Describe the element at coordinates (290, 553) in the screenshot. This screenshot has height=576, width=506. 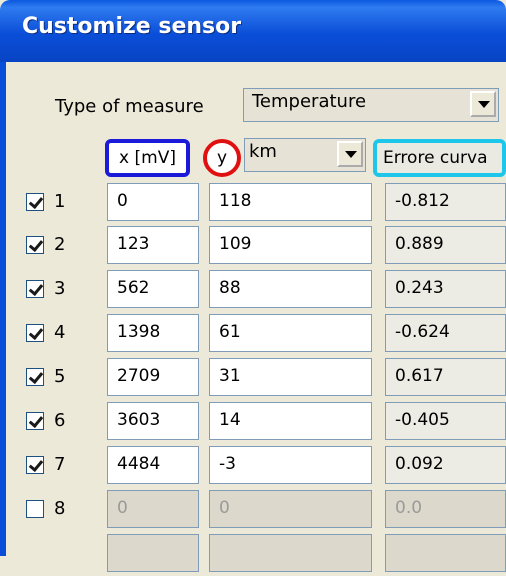
I see `y-value-field` at that location.